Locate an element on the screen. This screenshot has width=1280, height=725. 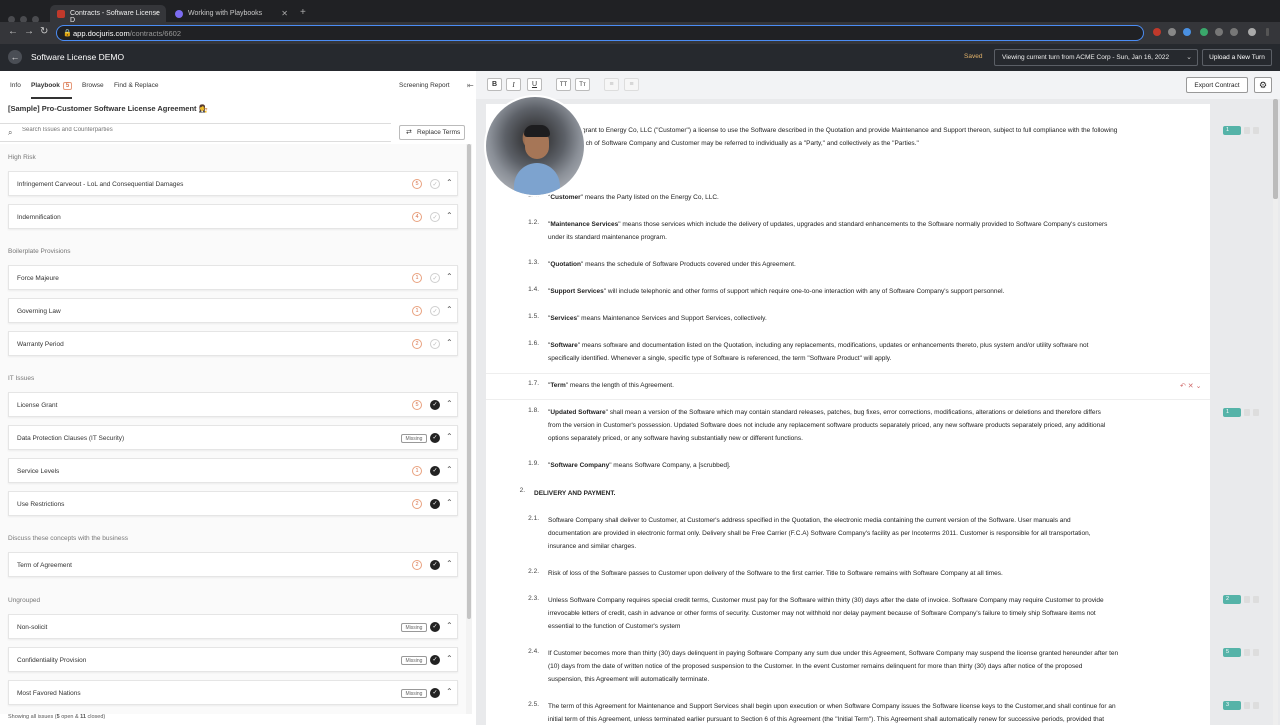
tab-playbook: Playbook 5 is located at coordinates (52, 90).